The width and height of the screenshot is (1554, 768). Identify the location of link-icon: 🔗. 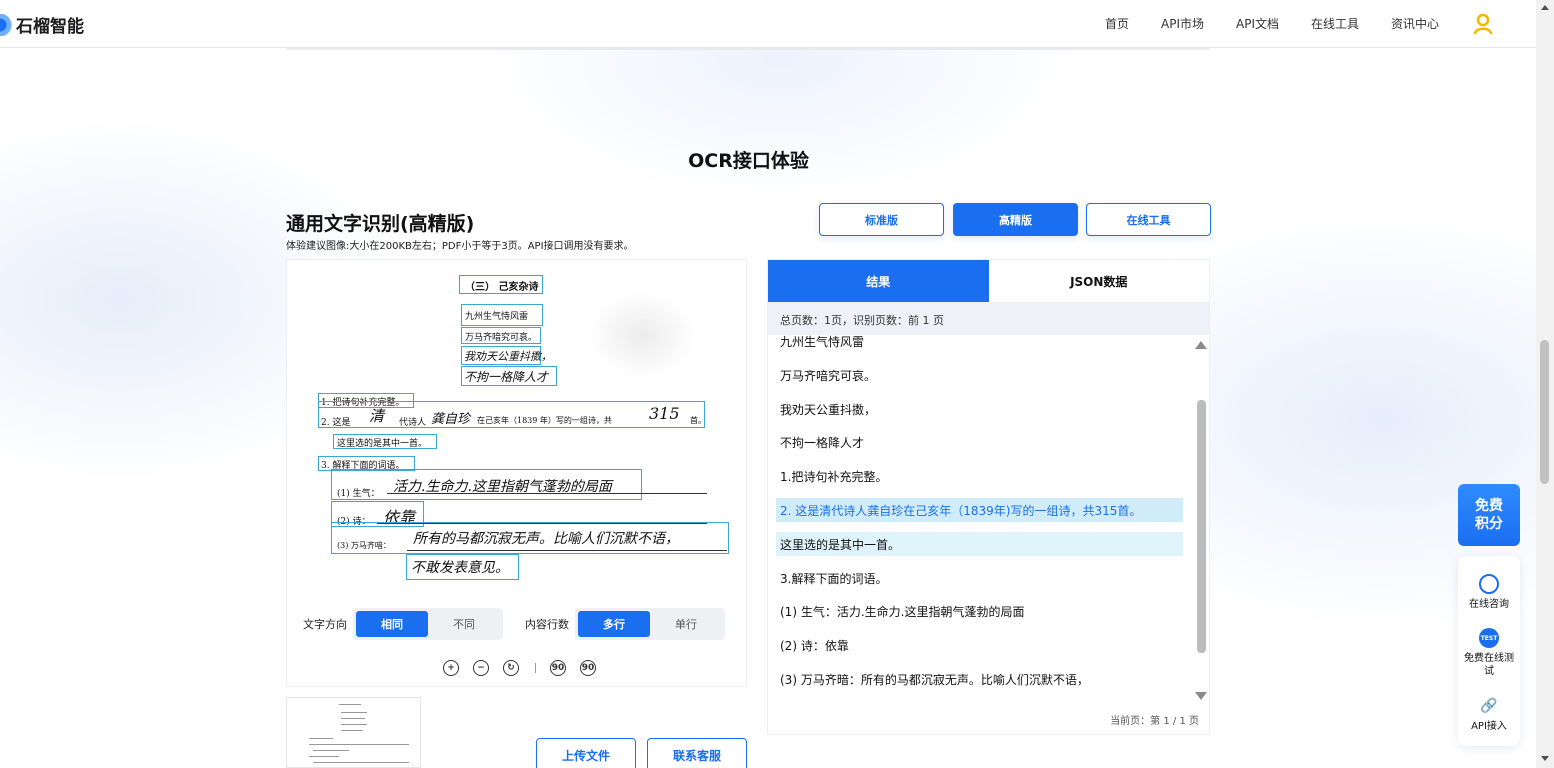
(1489, 706).